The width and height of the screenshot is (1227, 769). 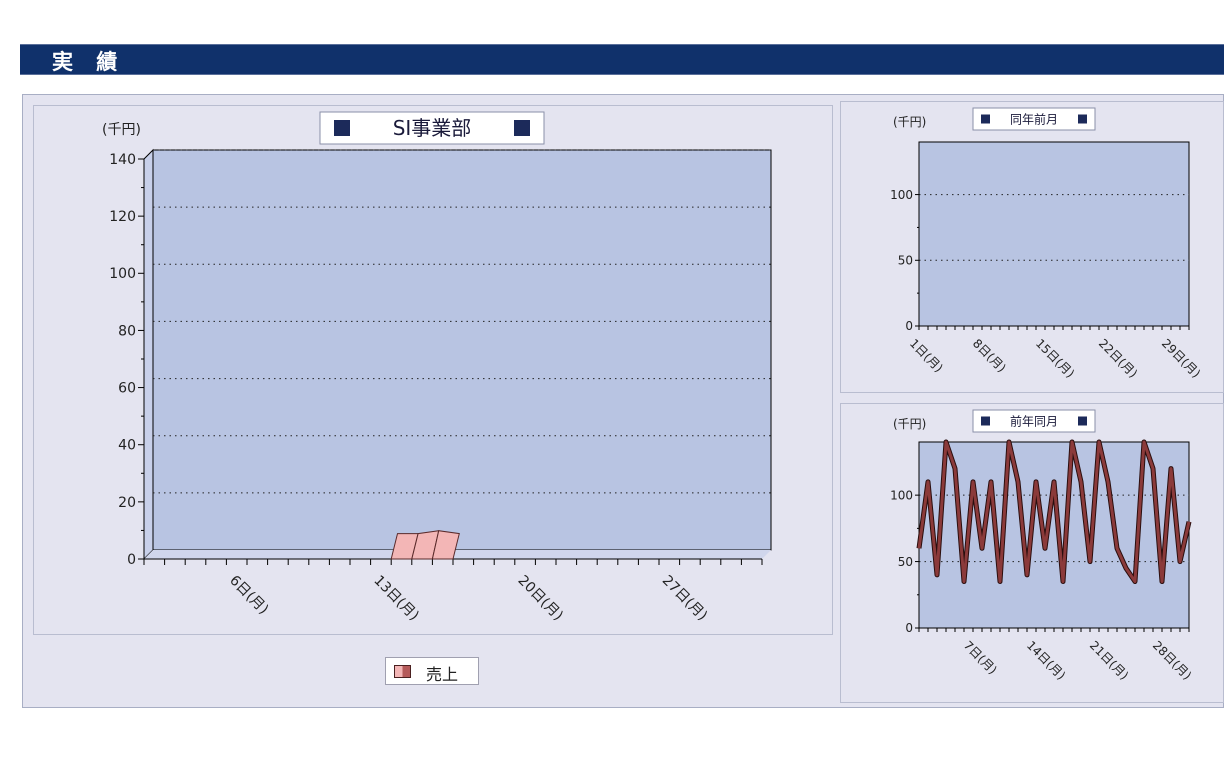 I want to click on chart-title: 前年同月, so click(x=1034, y=420).